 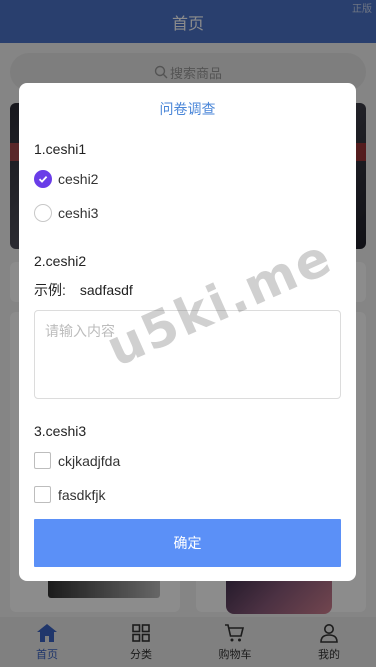 What do you see at coordinates (60, 149) in the screenshot?
I see `question-title: 1.ceshi1` at bounding box center [60, 149].